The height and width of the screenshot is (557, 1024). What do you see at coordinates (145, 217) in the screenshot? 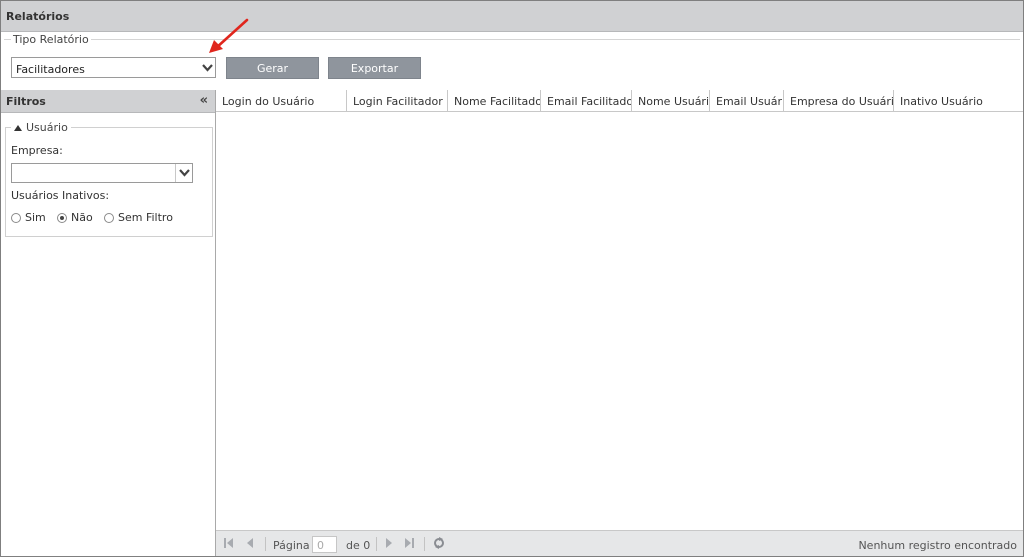
I see `radio-sem-filtro-label: Sem Filtro` at bounding box center [145, 217].